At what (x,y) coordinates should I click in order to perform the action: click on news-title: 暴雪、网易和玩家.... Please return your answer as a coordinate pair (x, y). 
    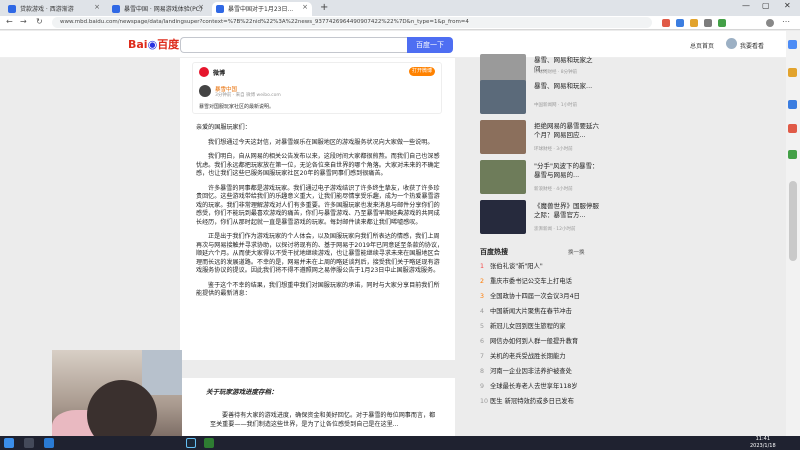
    Looking at the image, I should click on (569, 86).